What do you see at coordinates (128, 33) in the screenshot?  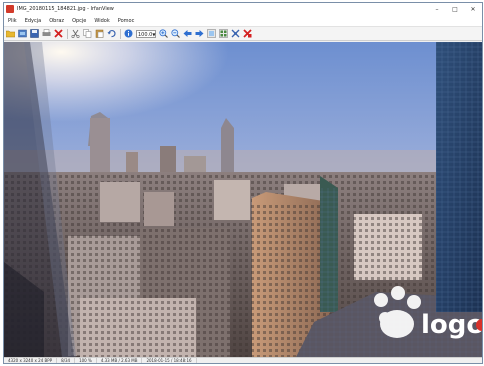 I see `info-icon` at bounding box center [128, 33].